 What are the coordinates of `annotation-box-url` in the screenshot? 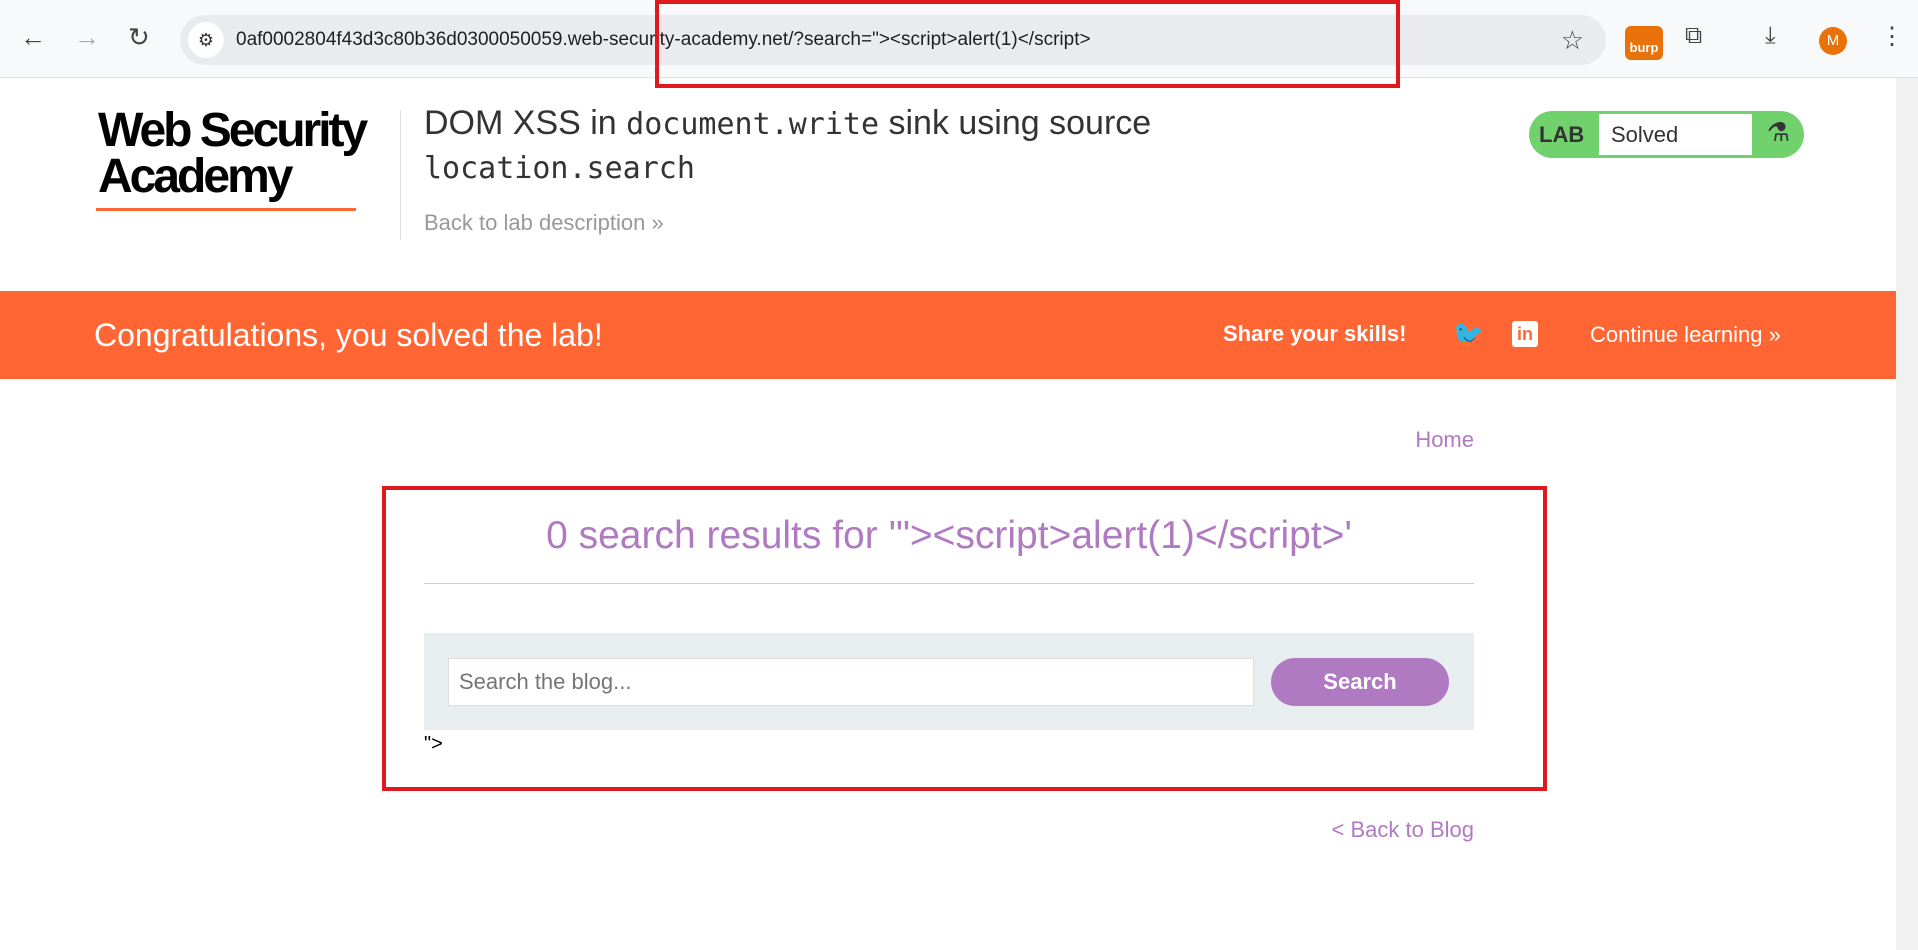 It's located at (1027, 44).